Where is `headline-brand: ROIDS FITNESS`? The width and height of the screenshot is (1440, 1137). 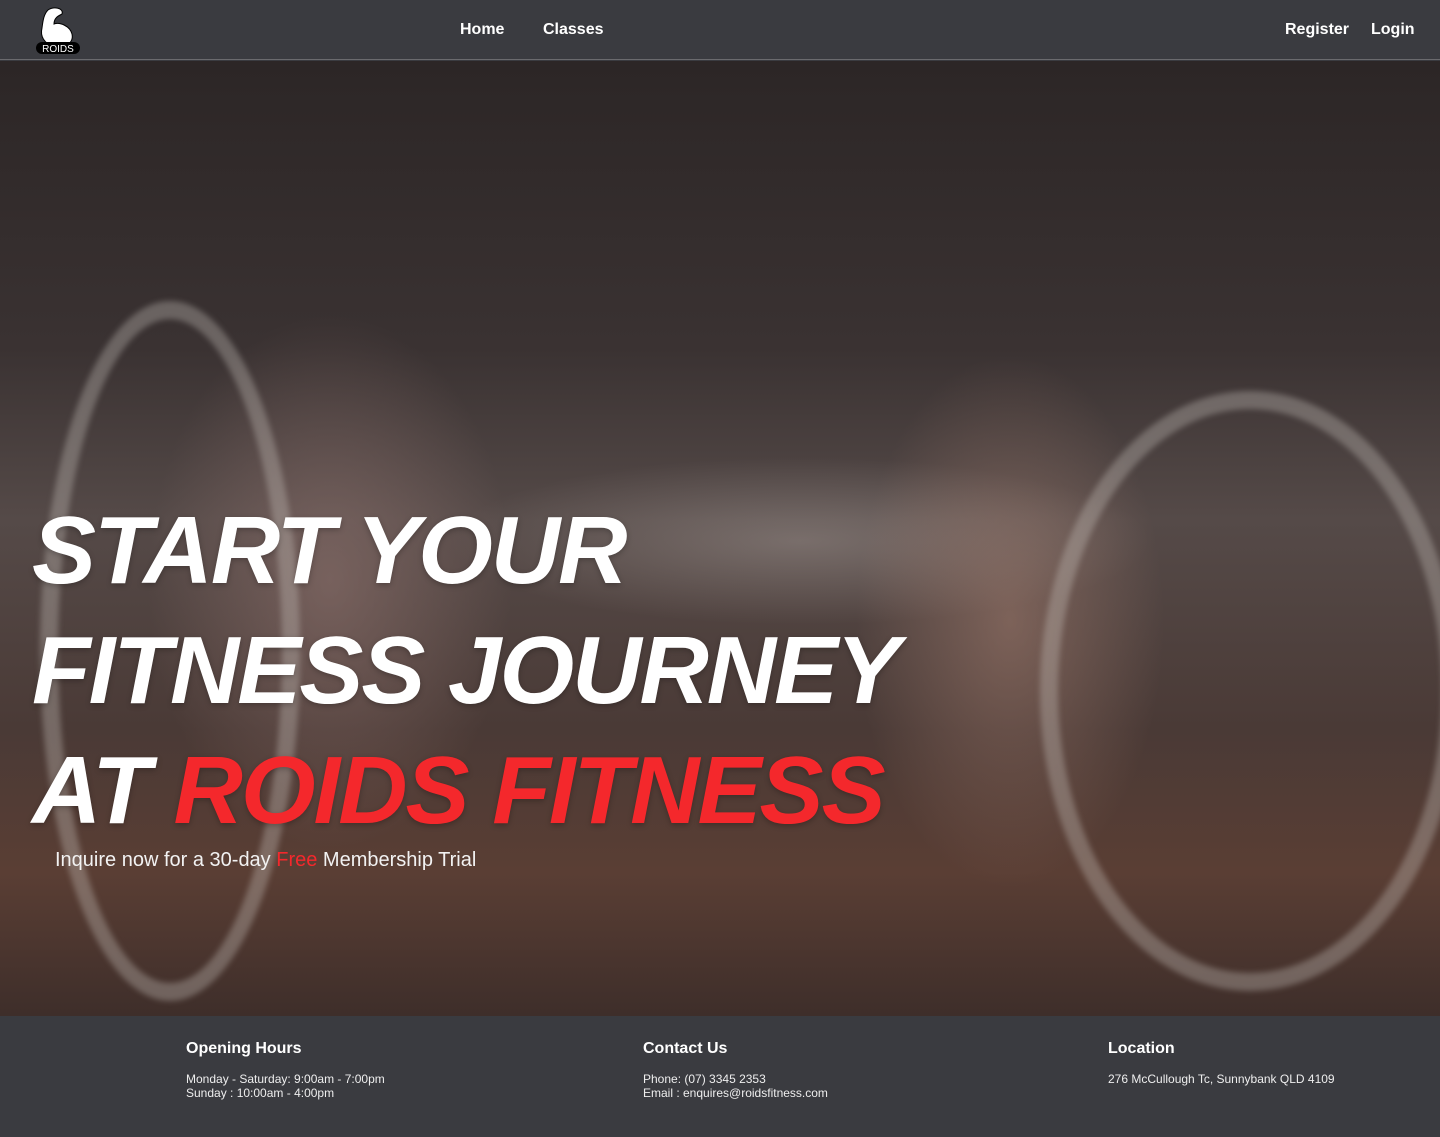 headline-brand: ROIDS FITNESS is located at coordinates (529, 790).